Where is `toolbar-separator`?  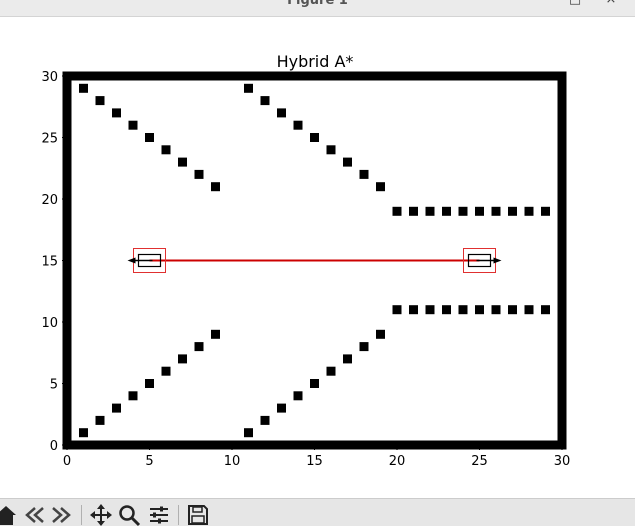 toolbar-separator is located at coordinates (178, 515).